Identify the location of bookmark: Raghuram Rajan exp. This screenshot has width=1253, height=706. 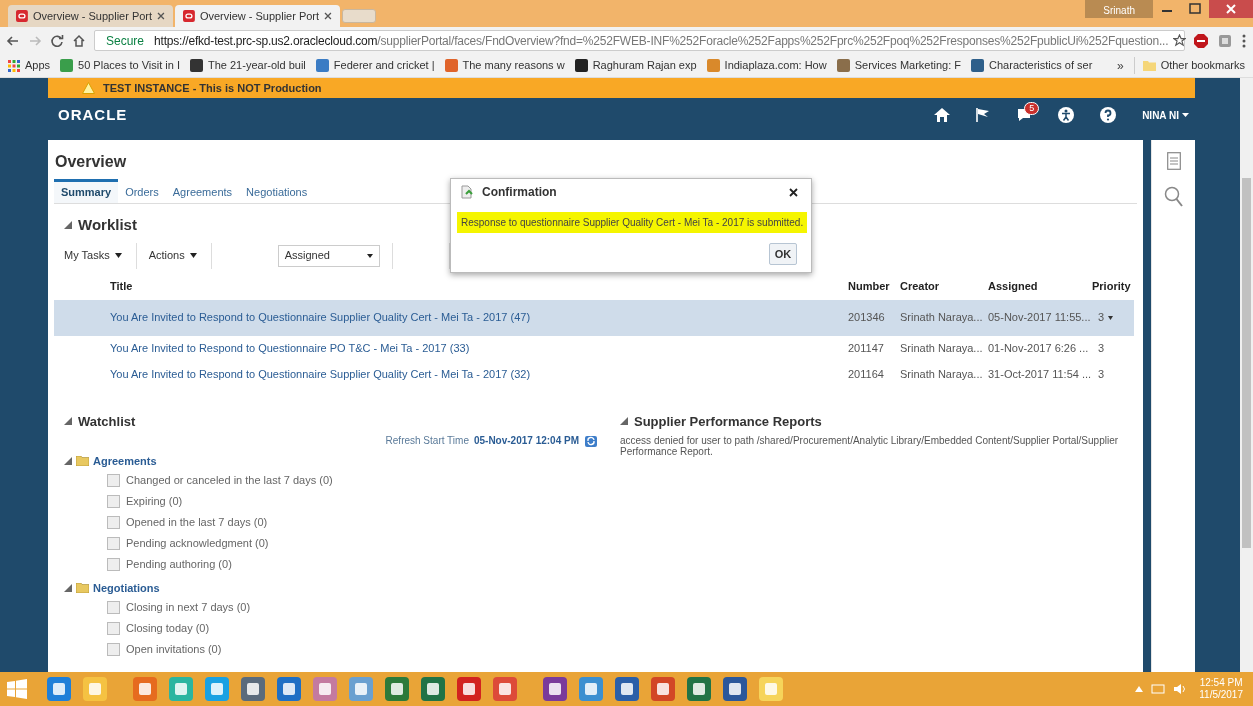
(635, 65).